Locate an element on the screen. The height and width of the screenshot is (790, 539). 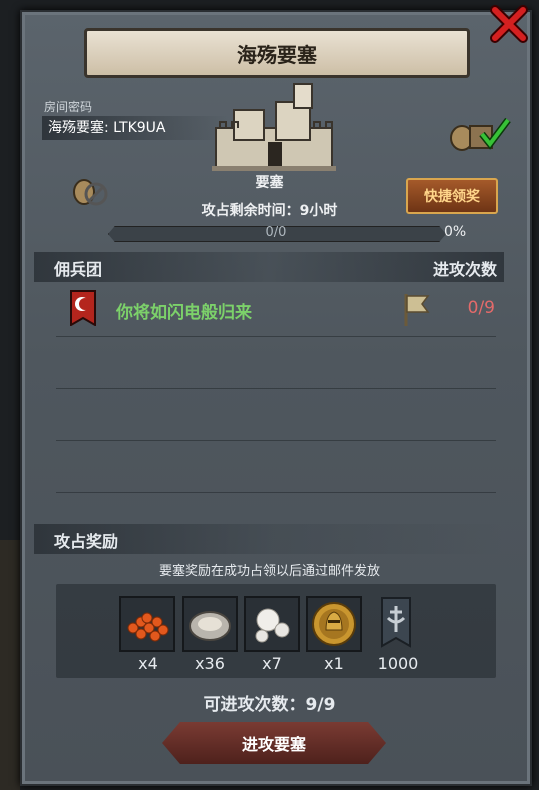
reward-qty: 1000 is located at coordinates (398, 663).